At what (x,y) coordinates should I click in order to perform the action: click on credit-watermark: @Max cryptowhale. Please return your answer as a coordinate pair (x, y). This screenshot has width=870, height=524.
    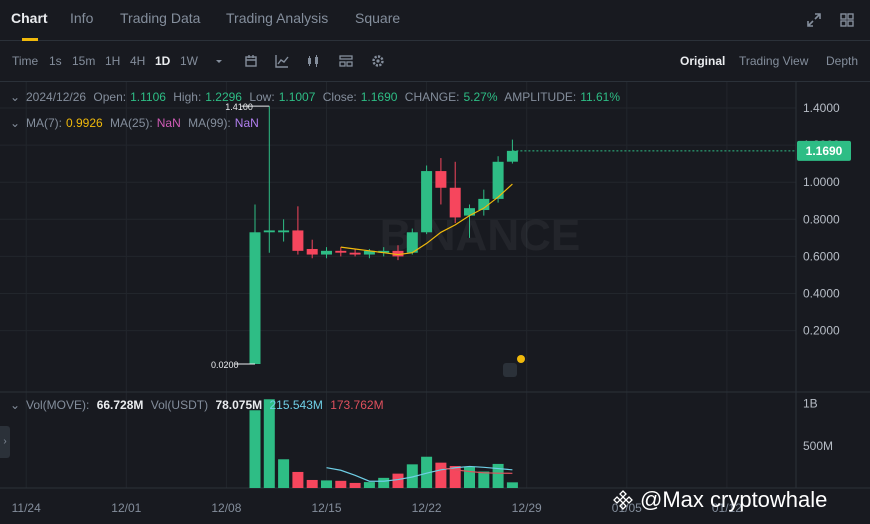
    Looking at the image, I should click on (719, 500).